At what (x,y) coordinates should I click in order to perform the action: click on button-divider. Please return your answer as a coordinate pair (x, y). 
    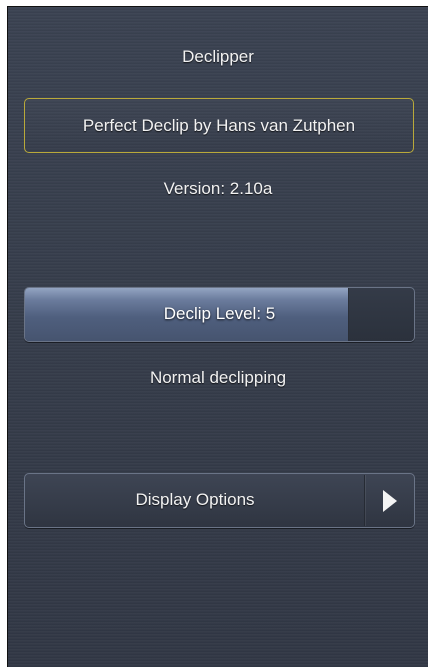
    Looking at the image, I should click on (364, 500).